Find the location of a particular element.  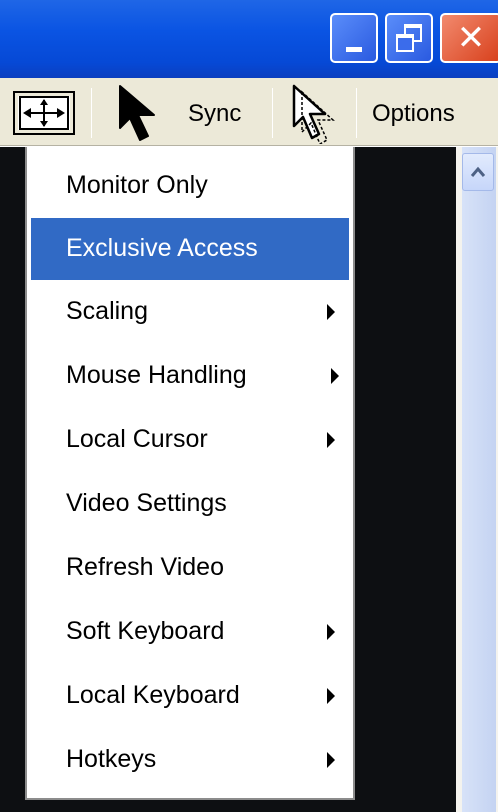

scroll-track is located at coordinates (479, 479).